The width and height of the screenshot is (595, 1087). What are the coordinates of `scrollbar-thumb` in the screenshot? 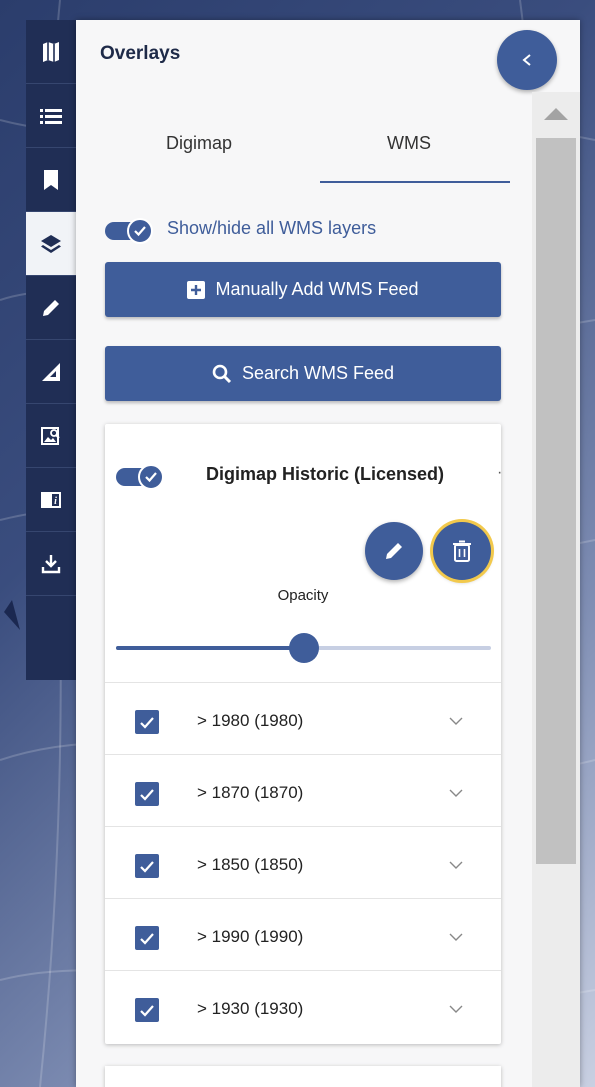 It's located at (556, 501).